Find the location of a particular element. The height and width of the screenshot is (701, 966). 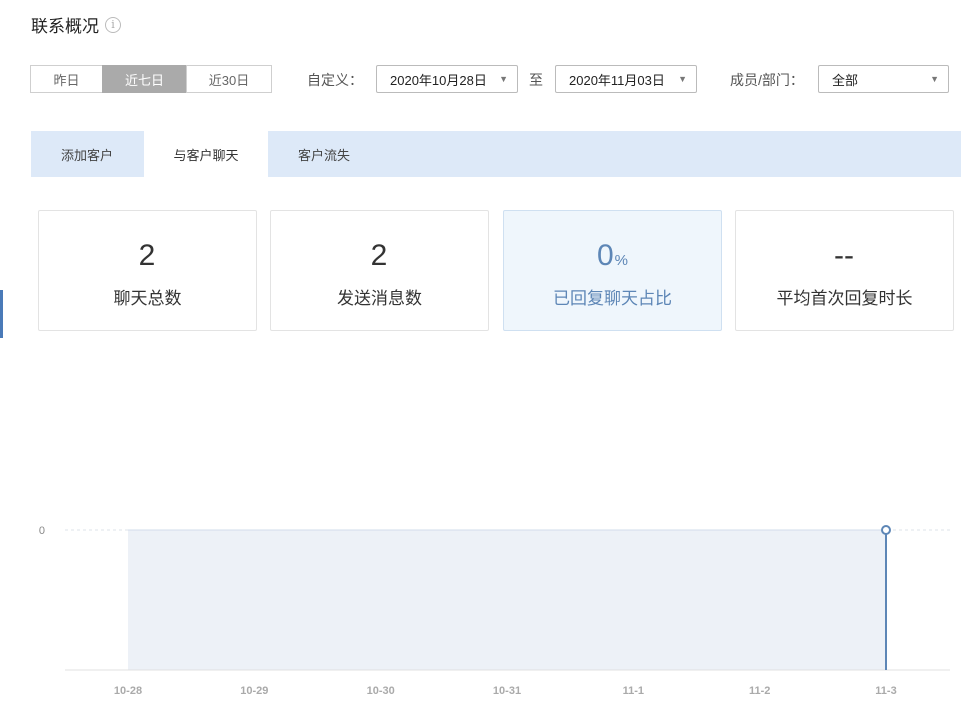

chart-x-tick-label: 10-29 is located at coordinates (254, 691).